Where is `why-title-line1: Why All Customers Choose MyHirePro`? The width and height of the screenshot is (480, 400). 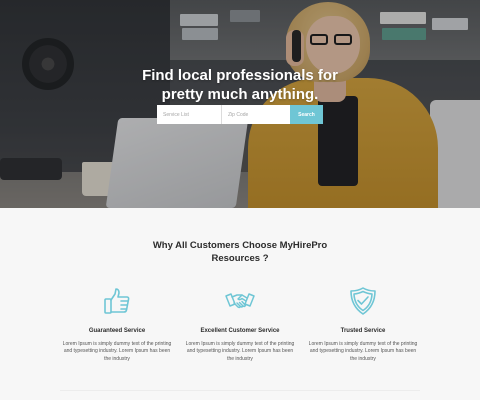
why-title-line1: Why All Customers Choose MyHirePro is located at coordinates (240, 245).